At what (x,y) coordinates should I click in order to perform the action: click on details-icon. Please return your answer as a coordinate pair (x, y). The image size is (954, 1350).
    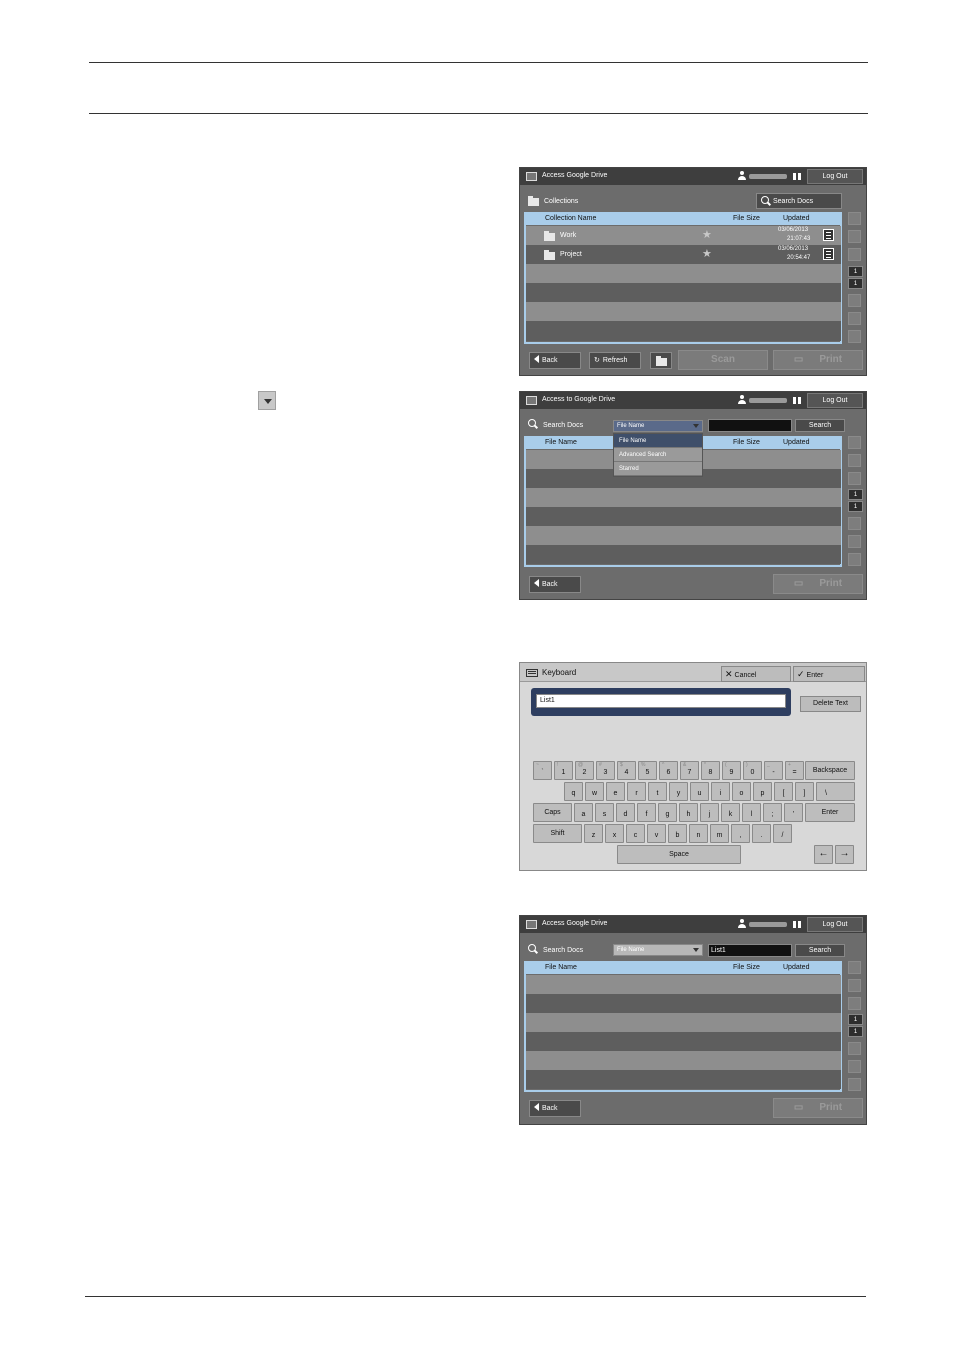
    Looking at the image, I should click on (828, 254).